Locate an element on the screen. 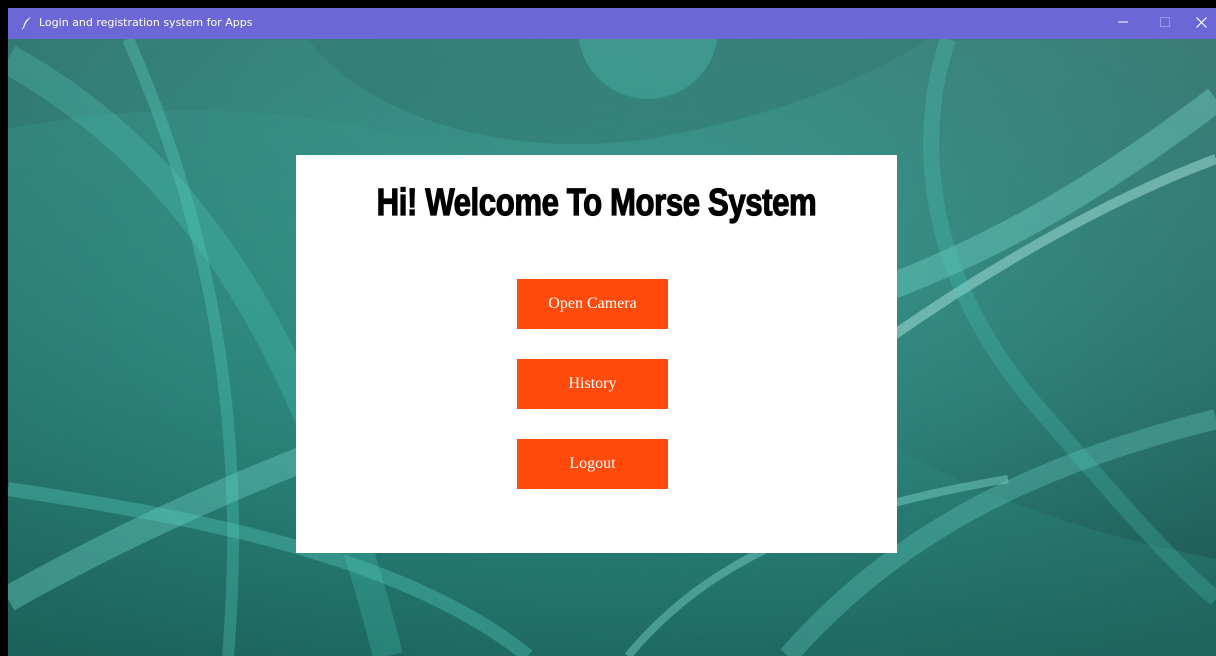 The height and width of the screenshot is (656, 1216). minimize-button is located at coordinates (1123, 23).